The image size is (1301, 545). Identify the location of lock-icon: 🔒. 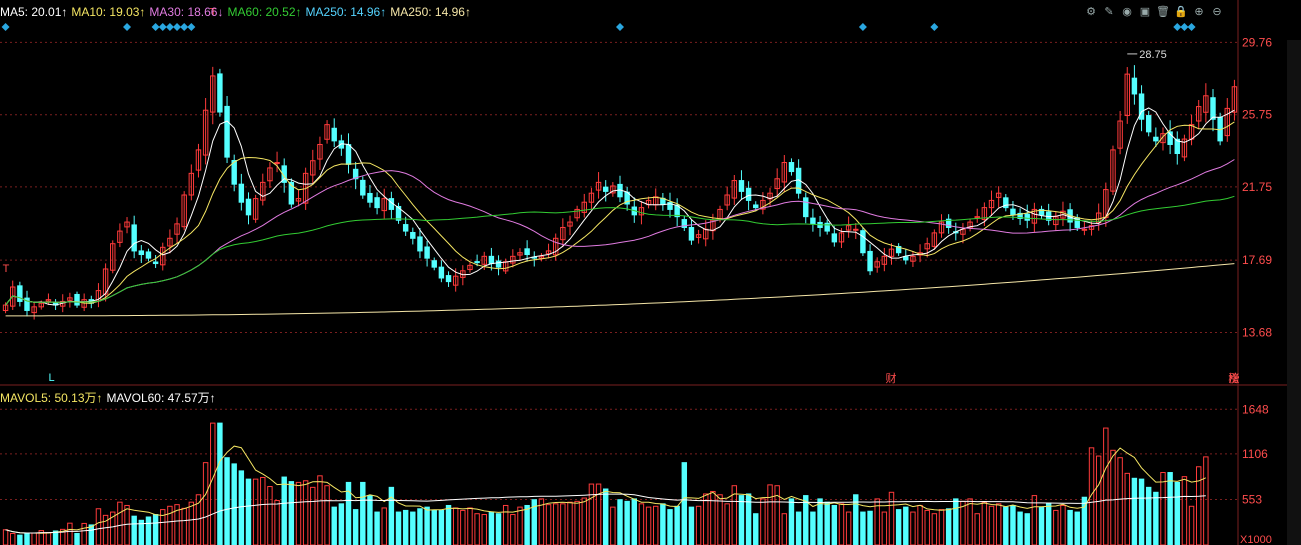
(1181, 11).